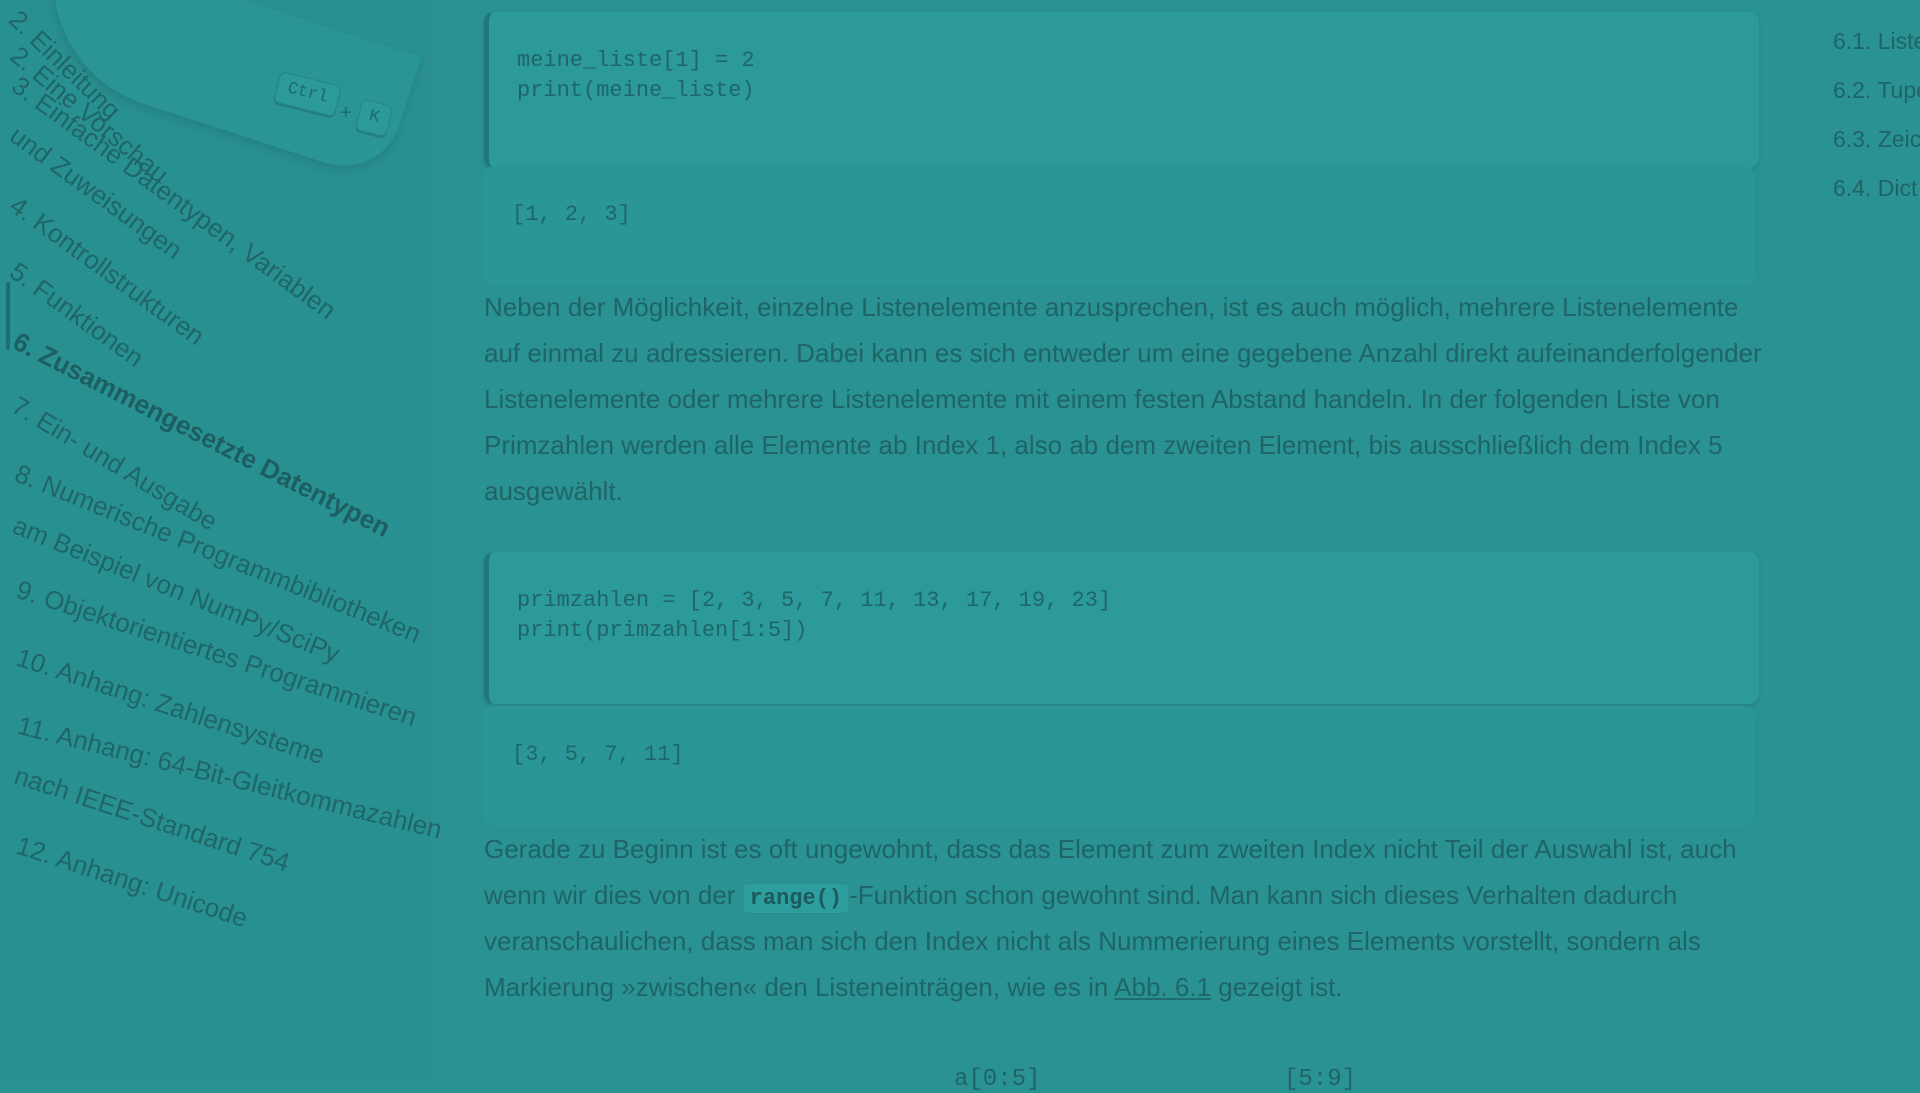  I want to click on code-line: print(meine_liste), so click(636, 90).